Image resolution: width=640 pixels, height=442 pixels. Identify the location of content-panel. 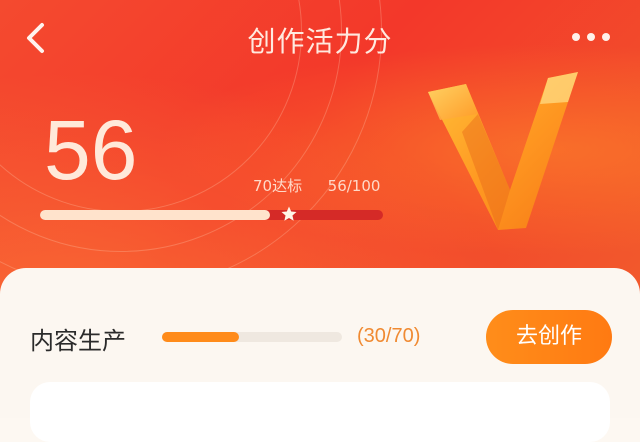
(320, 412).